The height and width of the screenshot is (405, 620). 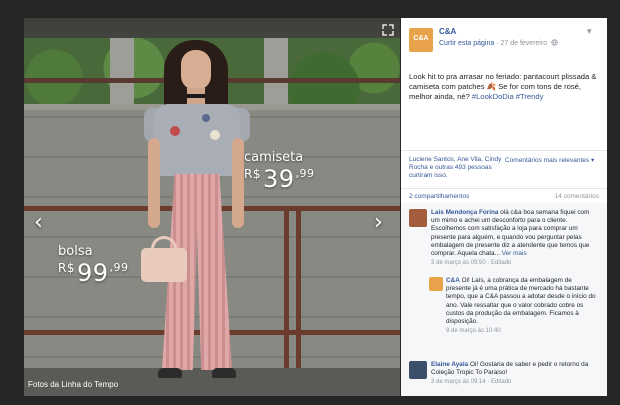 What do you see at coordinates (589, 31) in the screenshot?
I see `chevron-down-icon: ▾` at bounding box center [589, 31].